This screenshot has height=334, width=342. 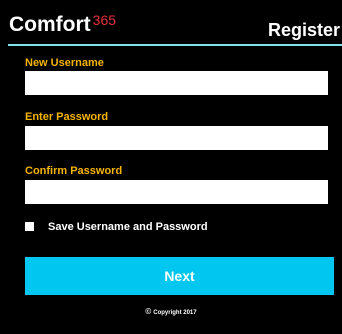 What do you see at coordinates (175, 45) in the screenshot?
I see `header-divider` at bounding box center [175, 45].